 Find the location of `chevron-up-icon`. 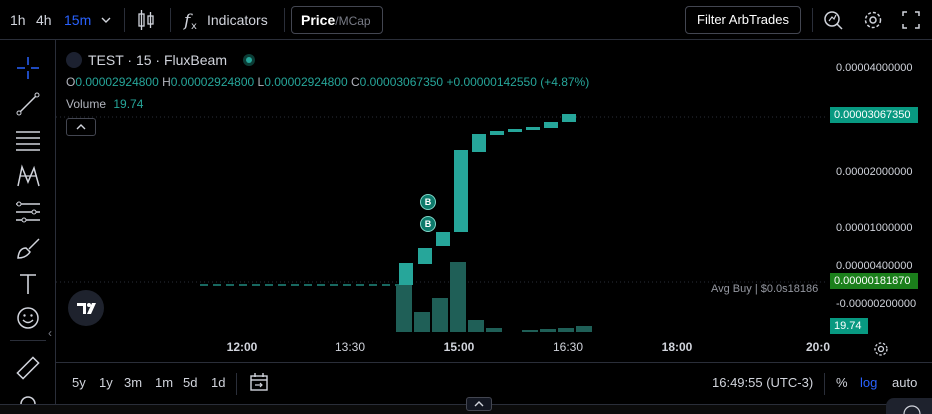

chevron-up-icon is located at coordinates (479, 404).